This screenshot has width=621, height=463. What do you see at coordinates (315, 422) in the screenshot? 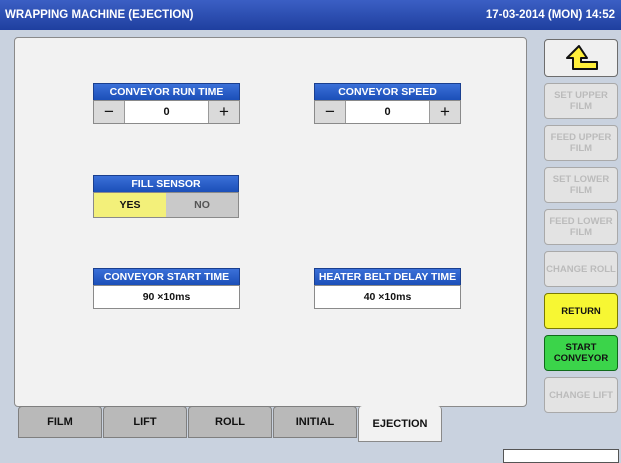
I see `tab-initial: INITIAL` at bounding box center [315, 422].